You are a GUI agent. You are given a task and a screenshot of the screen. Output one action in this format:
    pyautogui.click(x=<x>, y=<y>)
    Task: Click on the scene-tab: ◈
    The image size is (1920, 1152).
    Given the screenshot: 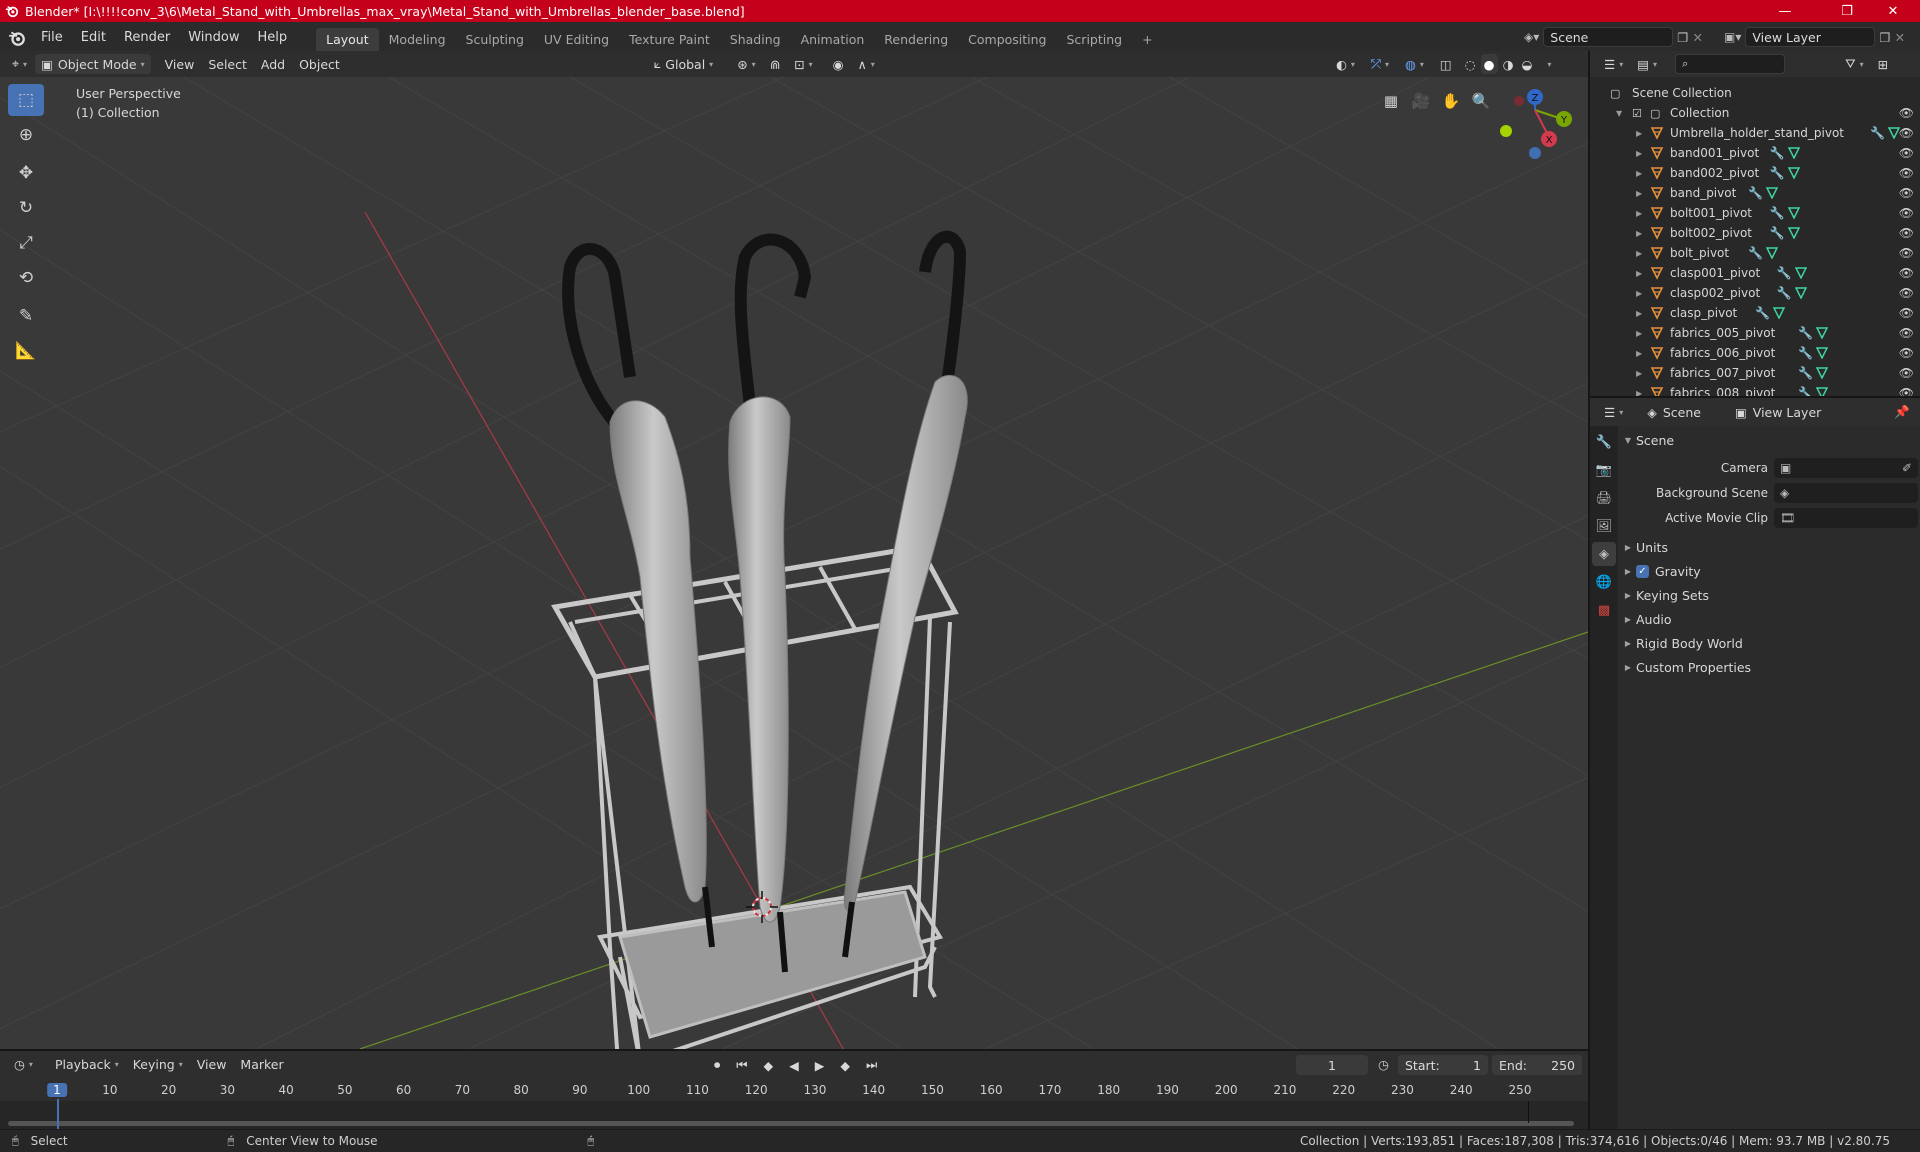 What is the action you would take?
    pyautogui.click(x=1604, y=554)
    